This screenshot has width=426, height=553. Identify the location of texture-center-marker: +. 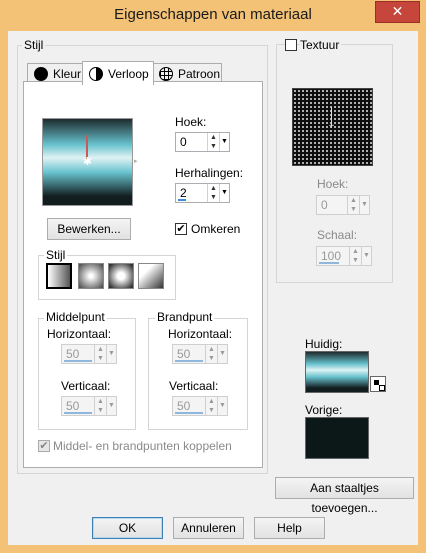
(331, 126).